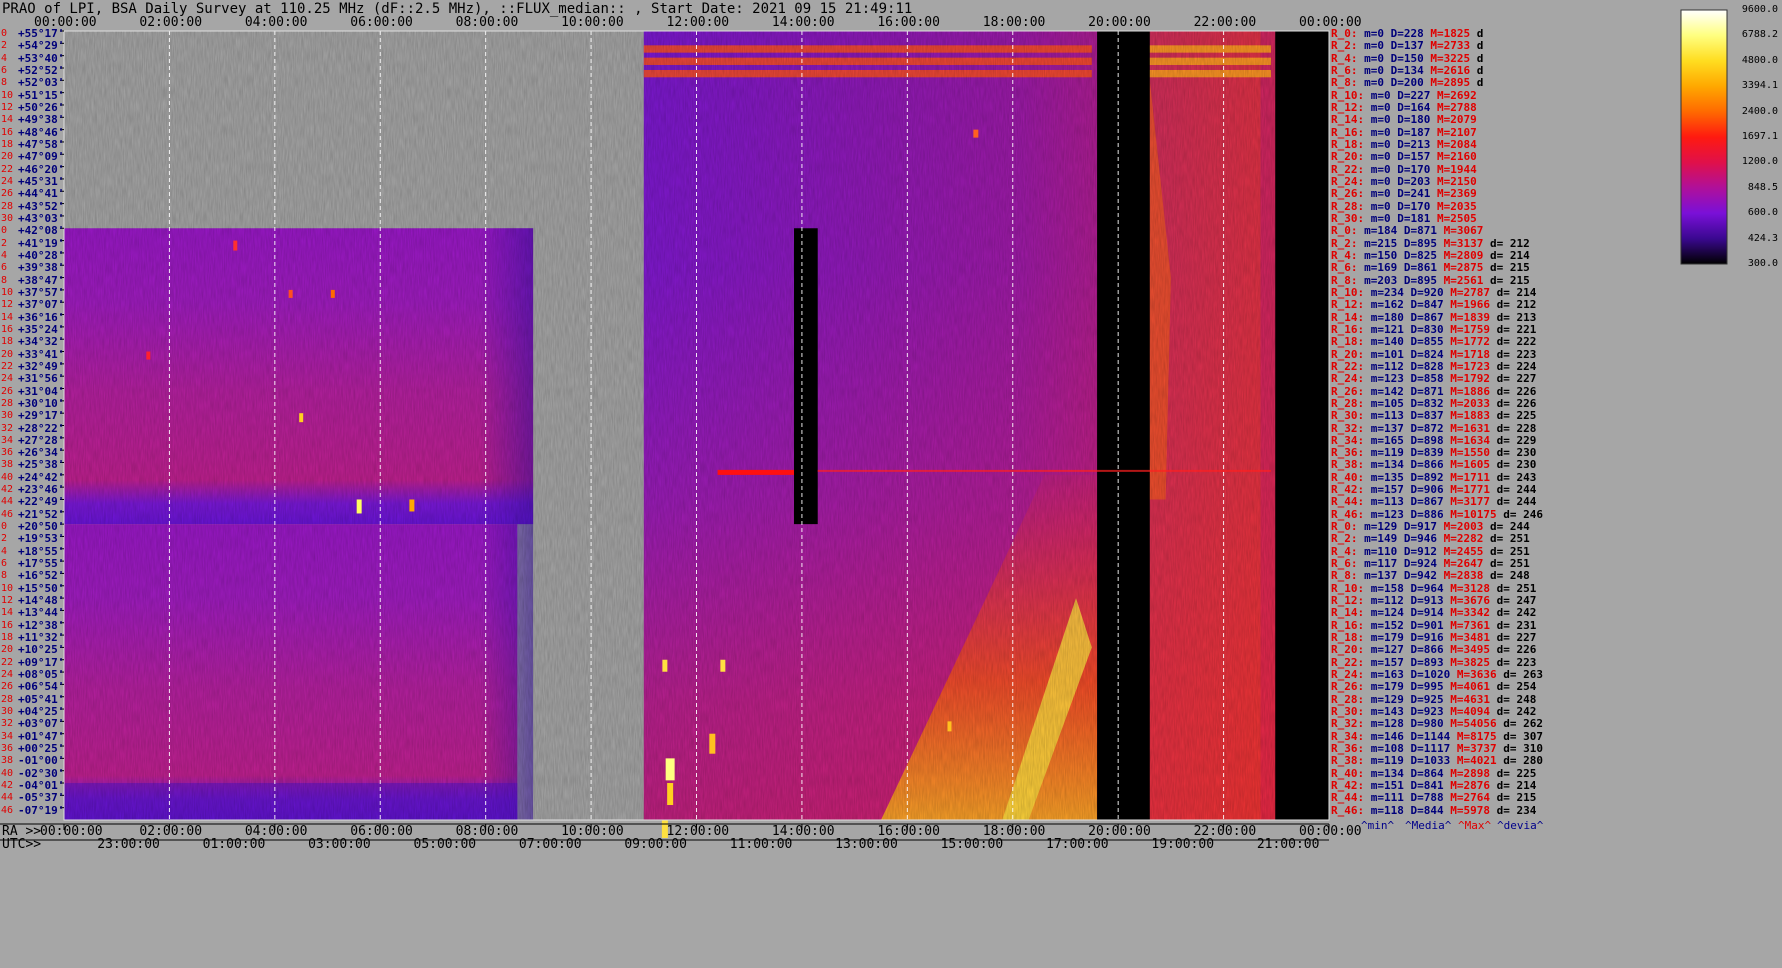 This screenshot has height=968, width=1782. What do you see at coordinates (41, 206) in the screenshot?
I see `declination-label: +43°52'` at bounding box center [41, 206].